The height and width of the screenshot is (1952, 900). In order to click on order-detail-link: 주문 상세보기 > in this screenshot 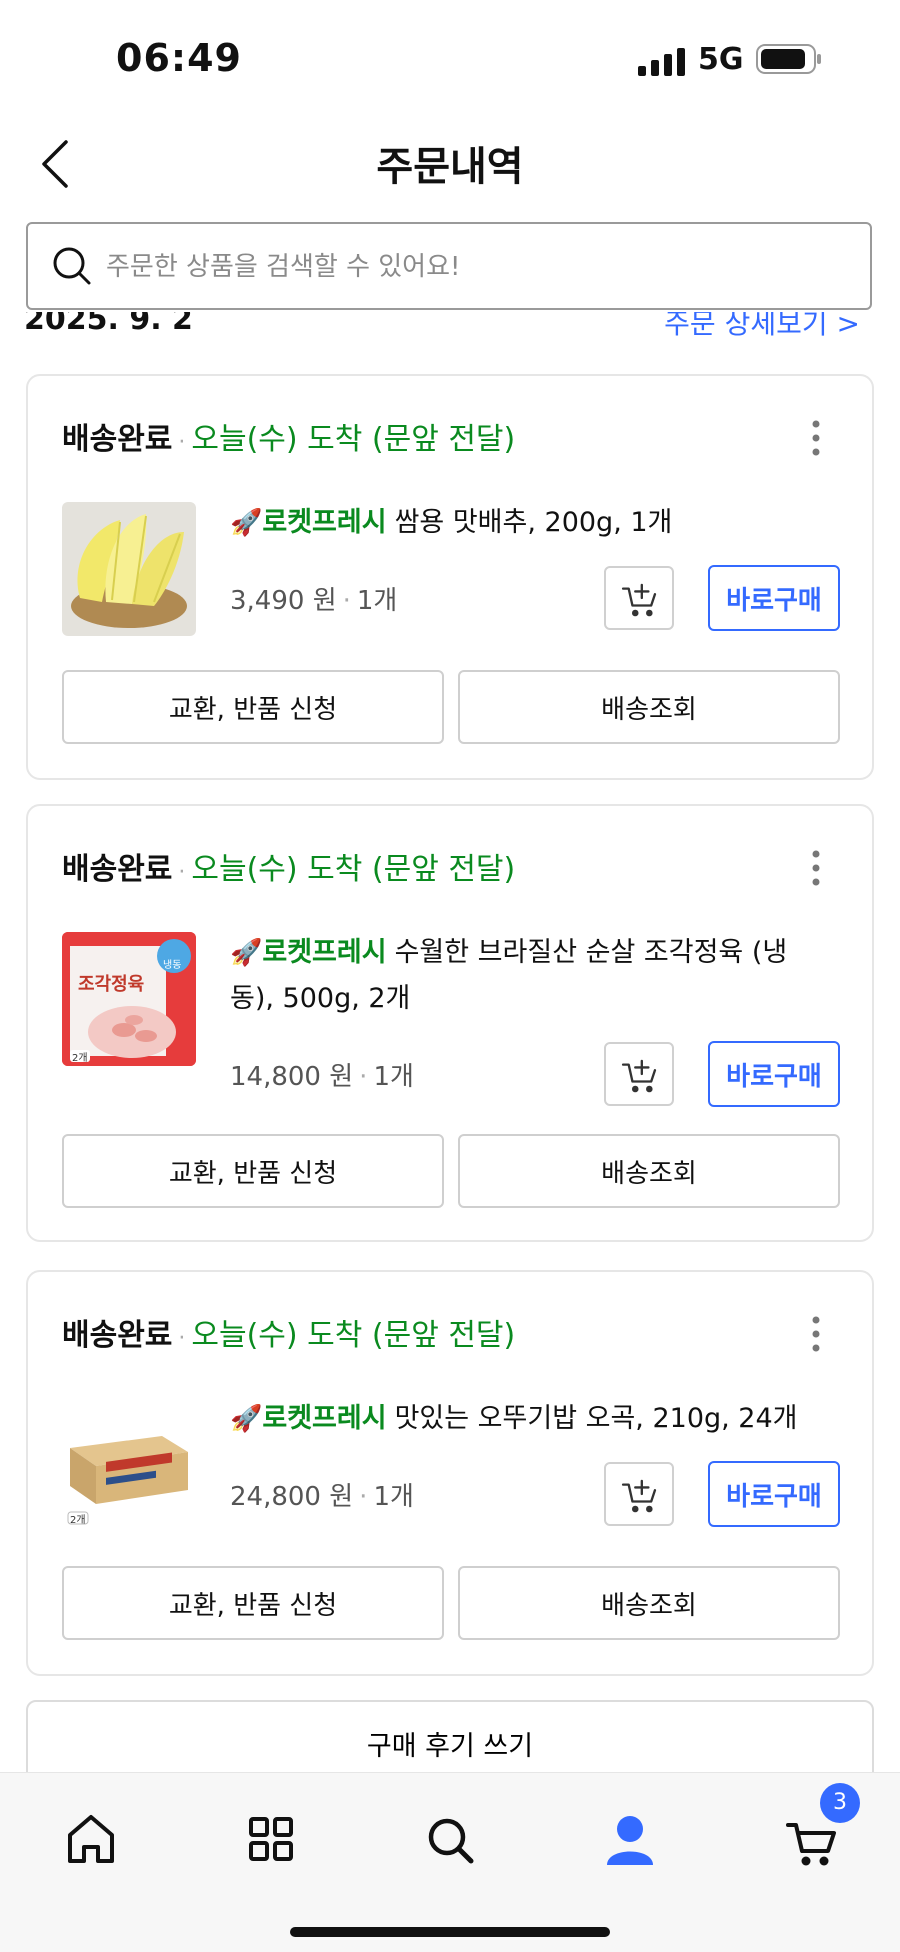, I will do `click(762, 327)`.